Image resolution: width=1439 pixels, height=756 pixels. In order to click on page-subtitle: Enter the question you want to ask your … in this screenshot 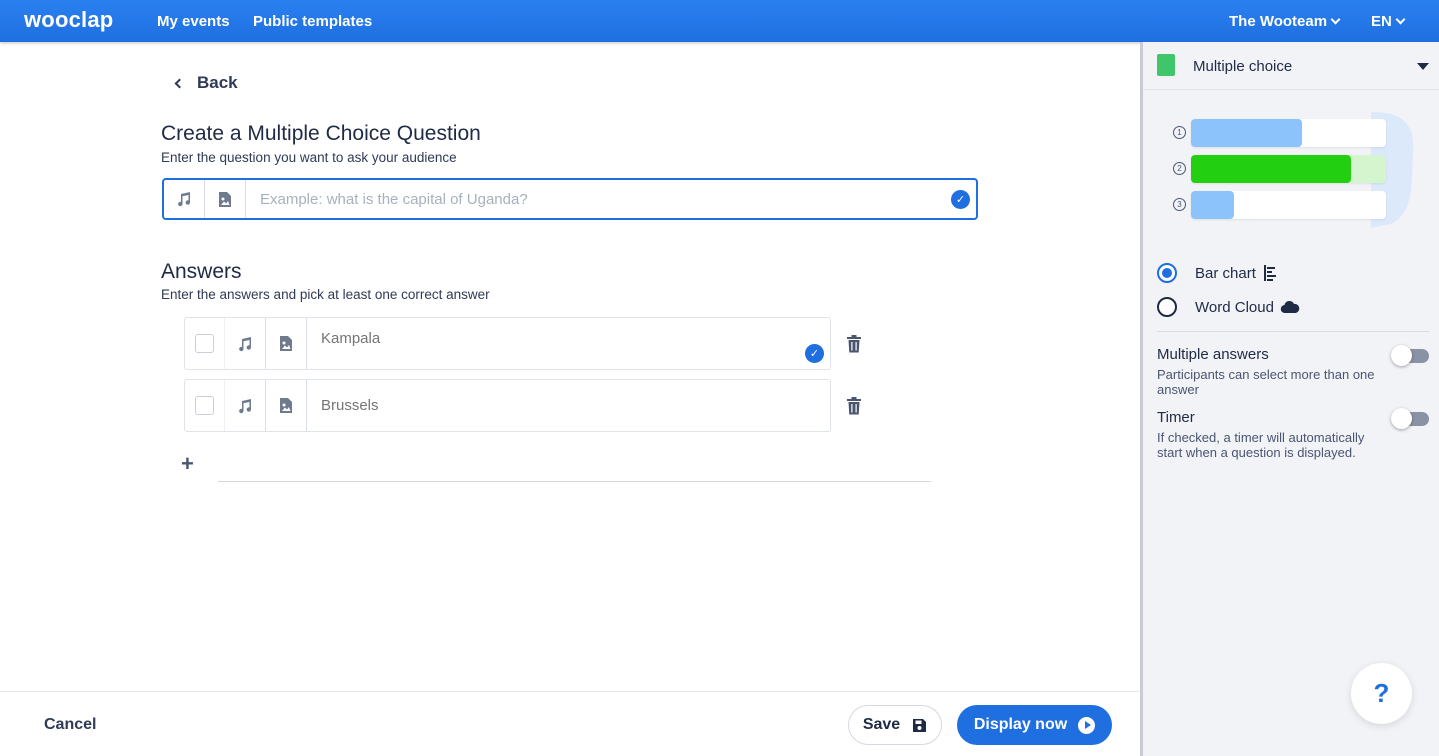, I will do `click(309, 157)`.